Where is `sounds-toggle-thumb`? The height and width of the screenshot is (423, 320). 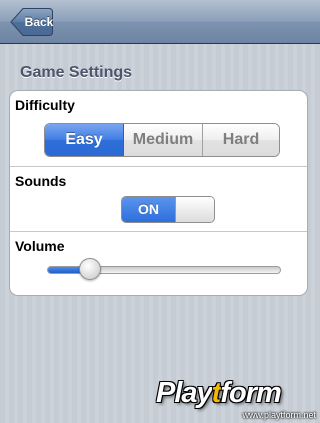
sounds-toggle-thumb is located at coordinates (194, 209).